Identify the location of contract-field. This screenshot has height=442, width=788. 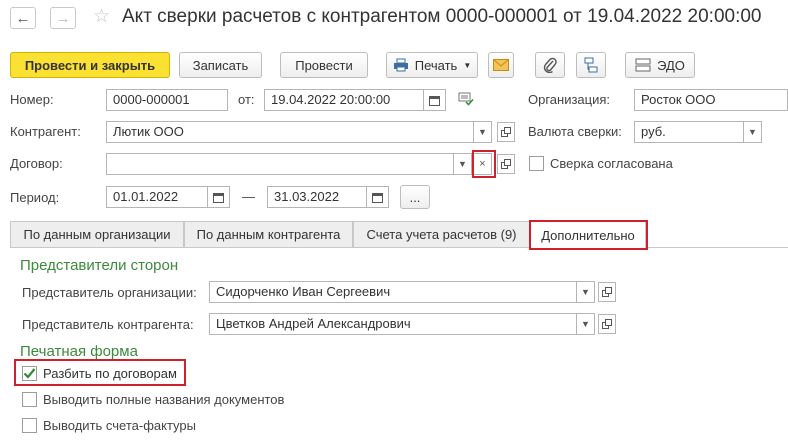
(280, 164).